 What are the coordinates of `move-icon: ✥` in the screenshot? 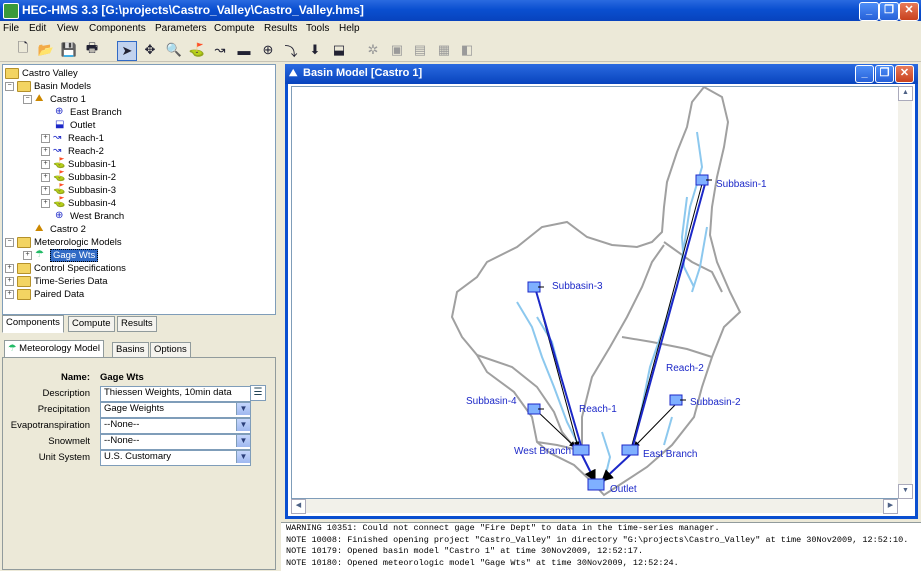 It's located at (150, 50).